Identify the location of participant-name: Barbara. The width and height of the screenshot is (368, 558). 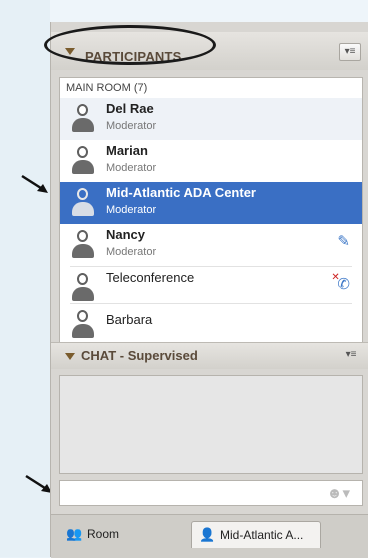
(129, 319).